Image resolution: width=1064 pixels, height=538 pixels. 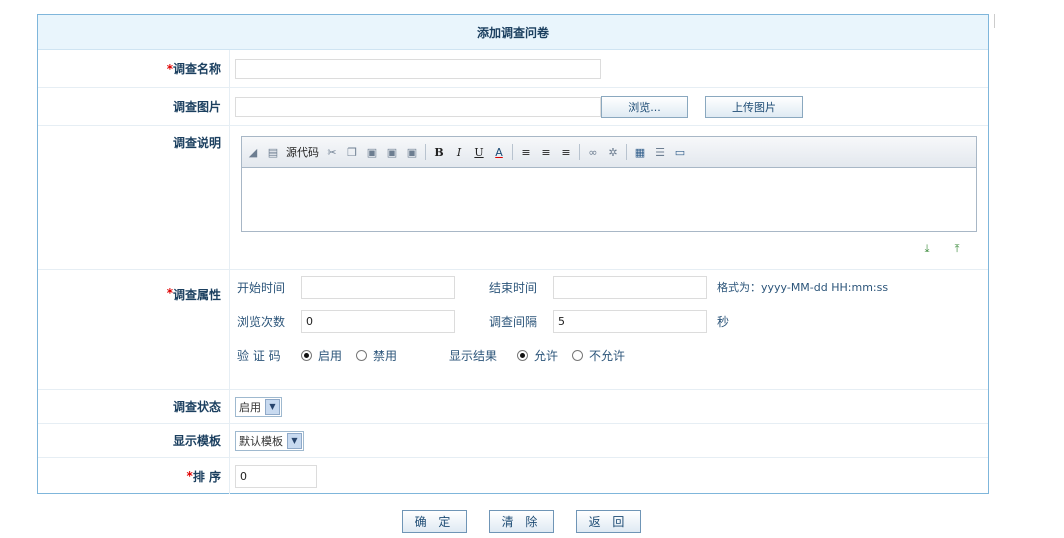 I want to click on paste-icon: ▣, so click(x=372, y=152).